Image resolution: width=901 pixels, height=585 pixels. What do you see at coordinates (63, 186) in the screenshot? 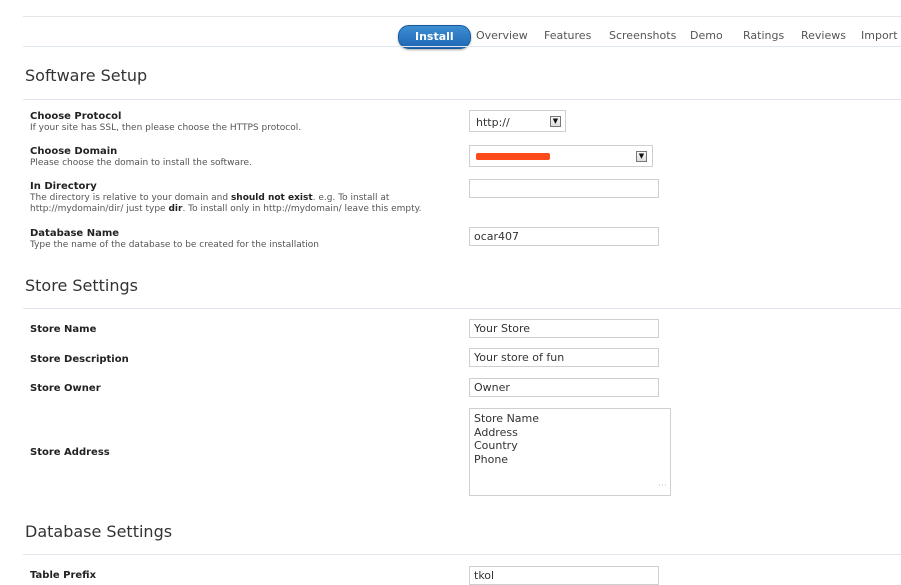
I see `in-directory-label: In Directory` at bounding box center [63, 186].